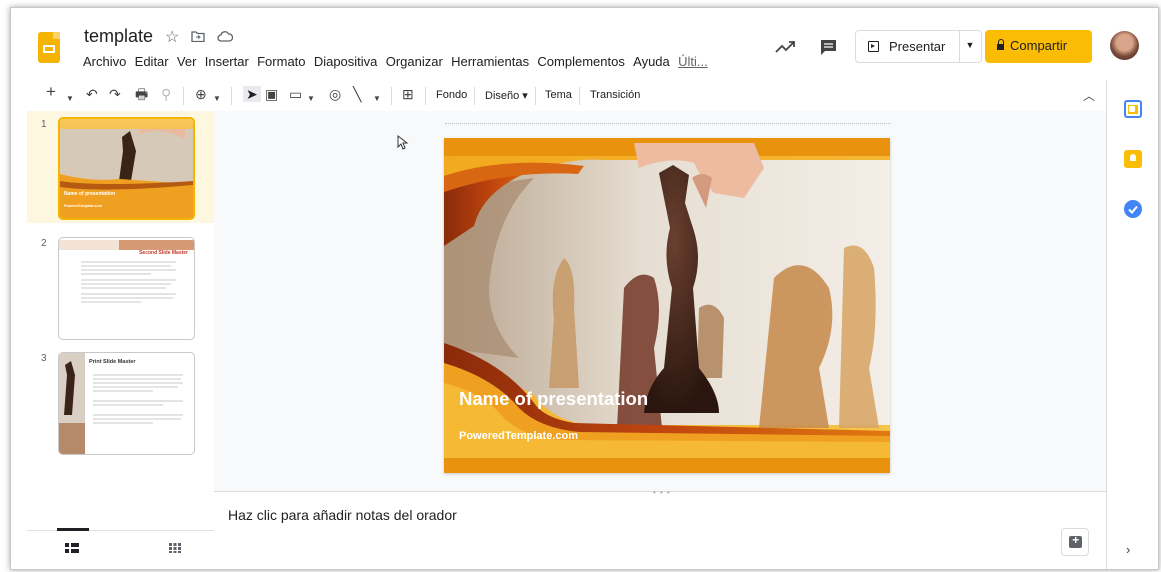  What do you see at coordinates (123, 548) in the screenshot?
I see `filmstrip-view-switcher` at bounding box center [123, 548].